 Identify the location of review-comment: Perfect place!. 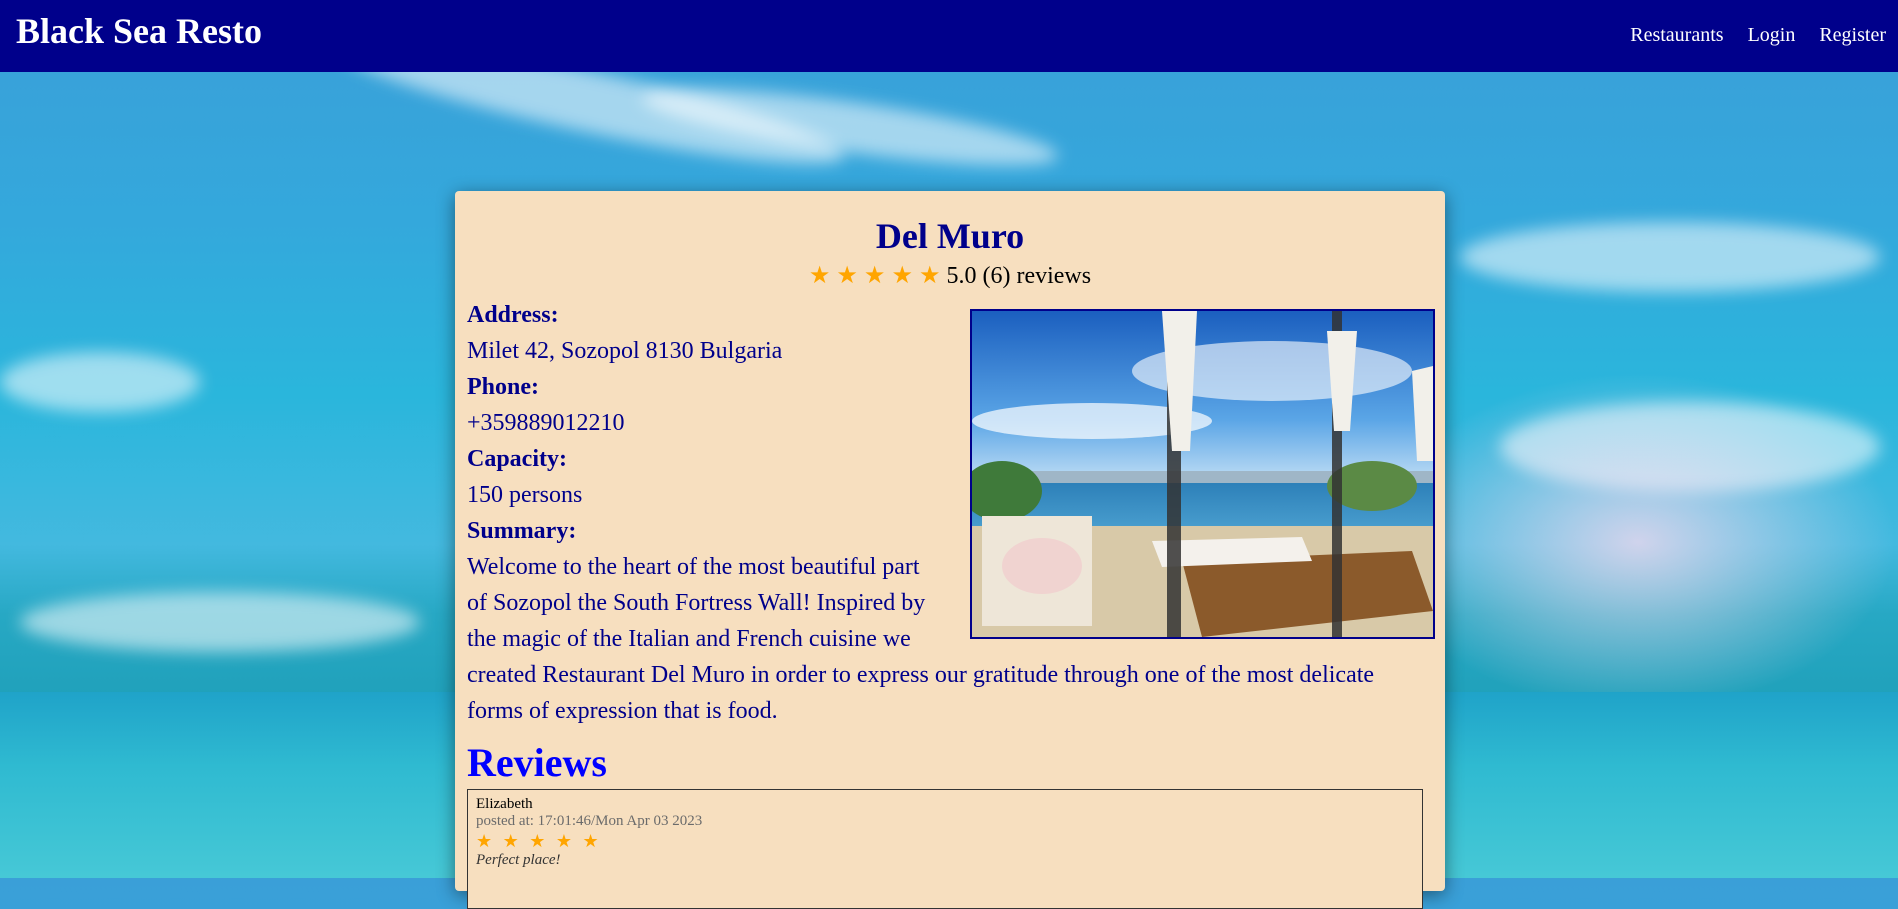
(518, 860).